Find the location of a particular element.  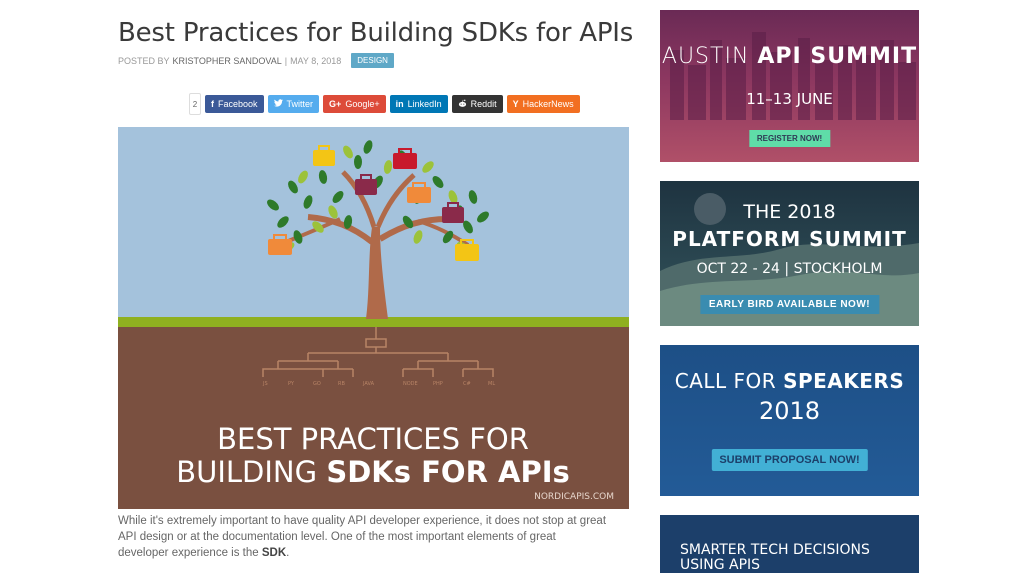

share-label: Facebook is located at coordinates (238, 104).